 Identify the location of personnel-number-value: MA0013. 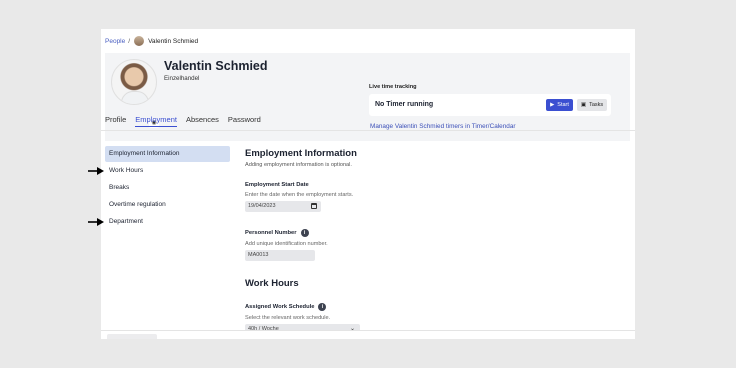
(258, 255).